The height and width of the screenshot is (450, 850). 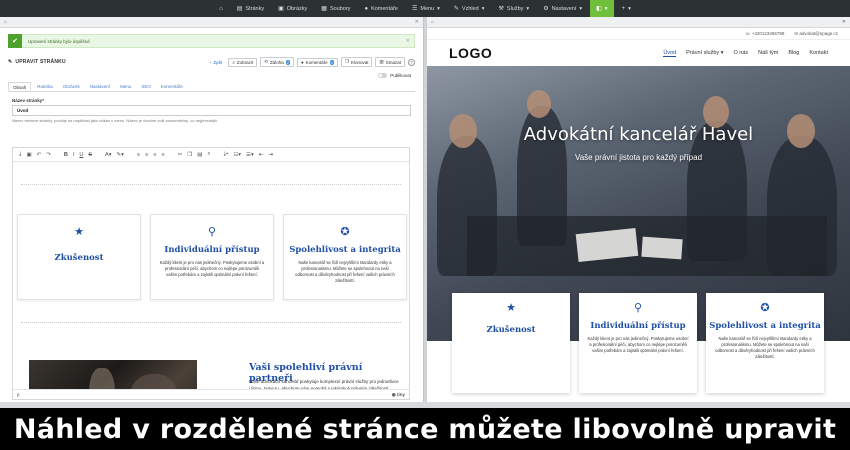 I want to click on comments-label: Komentáře, so click(x=316, y=62).